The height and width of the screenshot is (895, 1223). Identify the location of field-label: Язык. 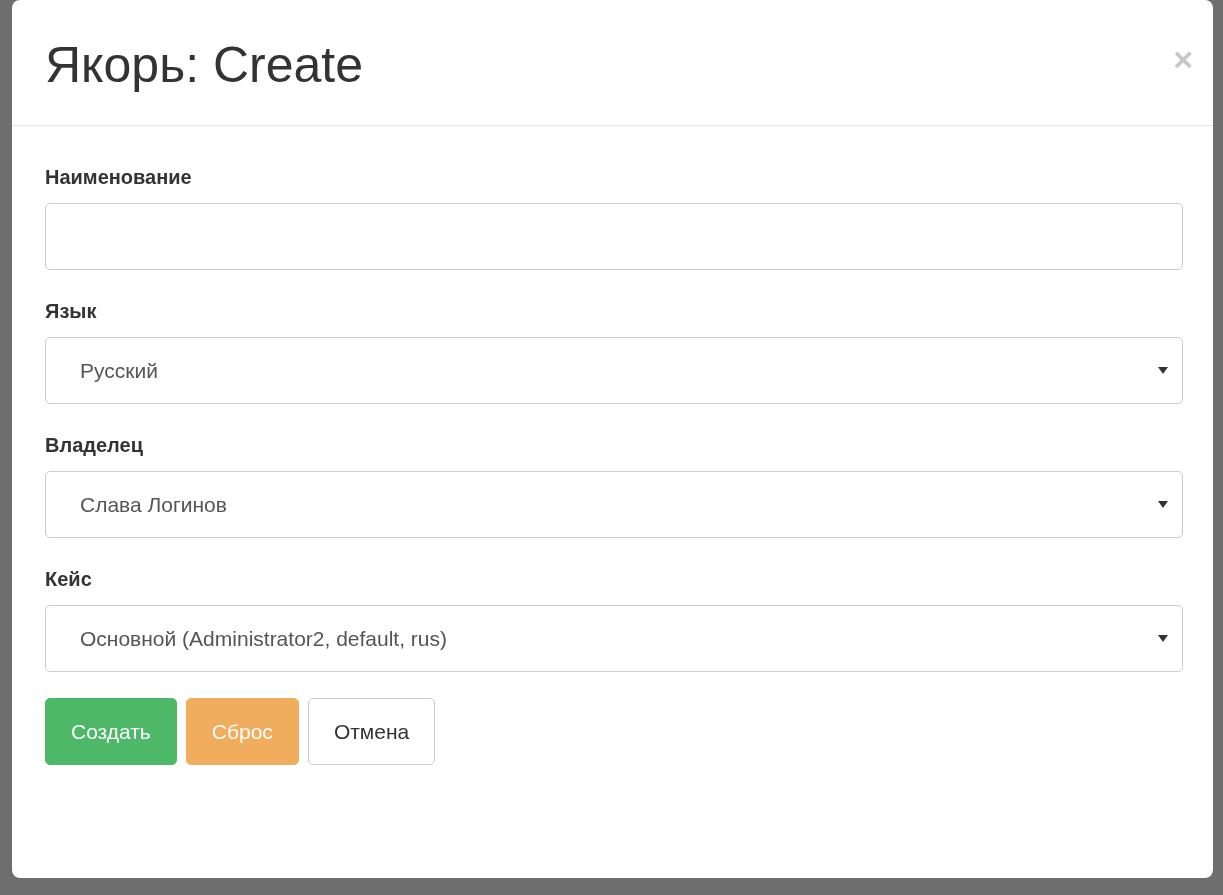
(71, 311).